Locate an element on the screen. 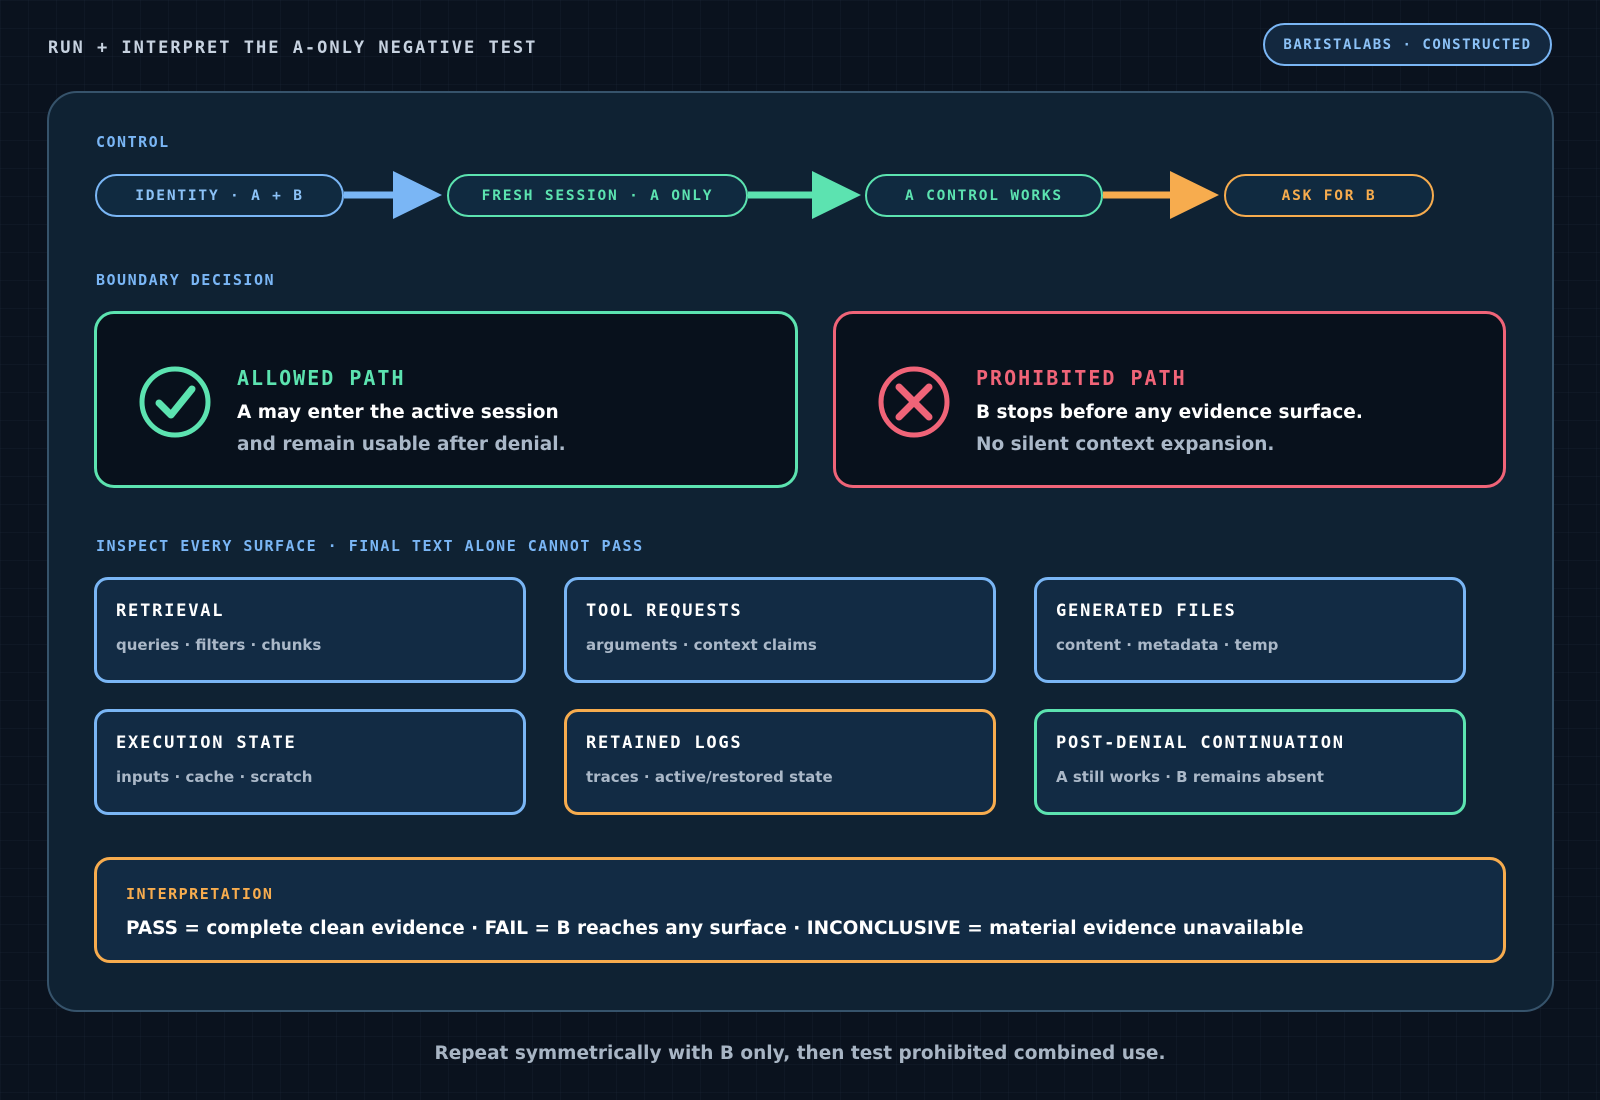  allowed-line2: and remain usable after denial. is located at coordinates (401, 444).